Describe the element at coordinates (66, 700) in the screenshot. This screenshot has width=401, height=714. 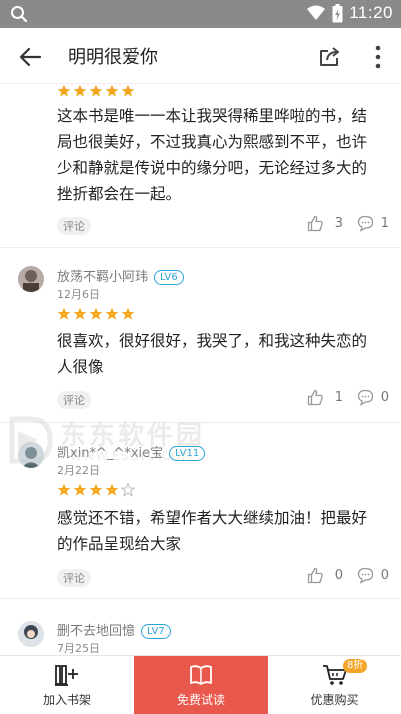
I see `add-to-shelf-label: 加入书架` at that location.